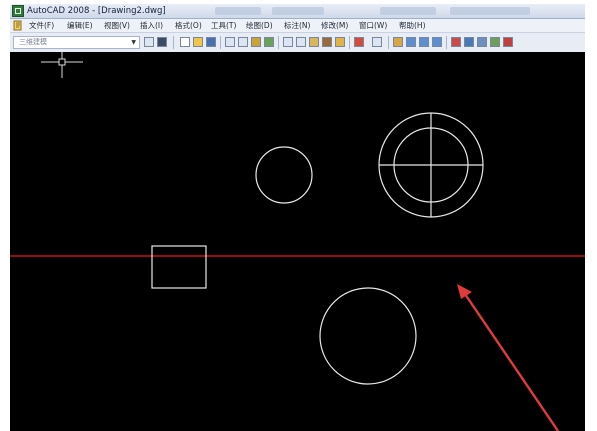 The width and height of the screenshot is (597, 431). Describe the element at coordinates (259, 25) in the screenshot. I see `menu-draw: 绘图(D)` at that location.